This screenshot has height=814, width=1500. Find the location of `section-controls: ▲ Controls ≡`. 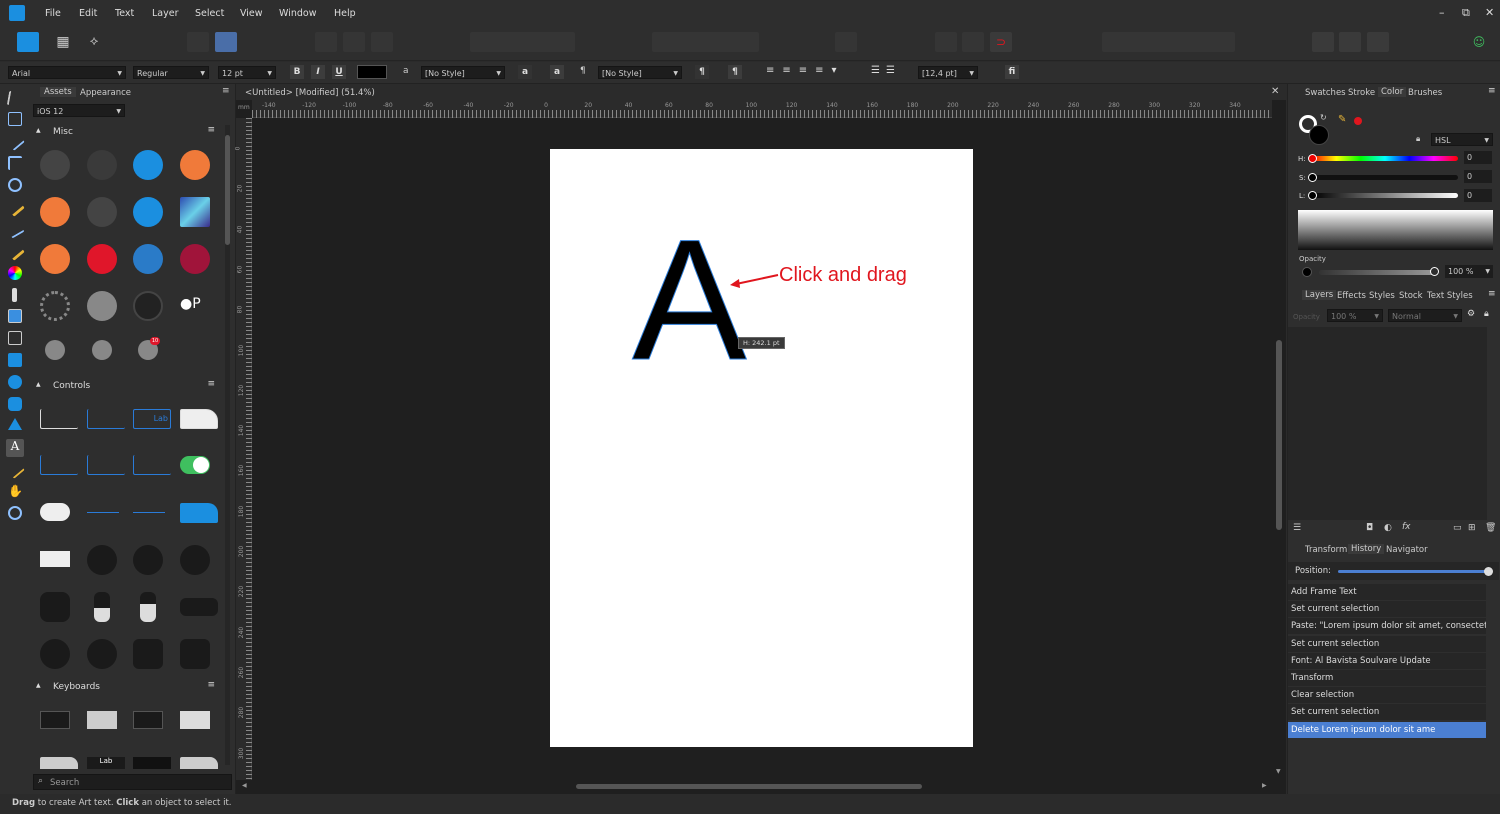

section-controls: ▲ Controls ≡ is located at coordinates (128, 387).